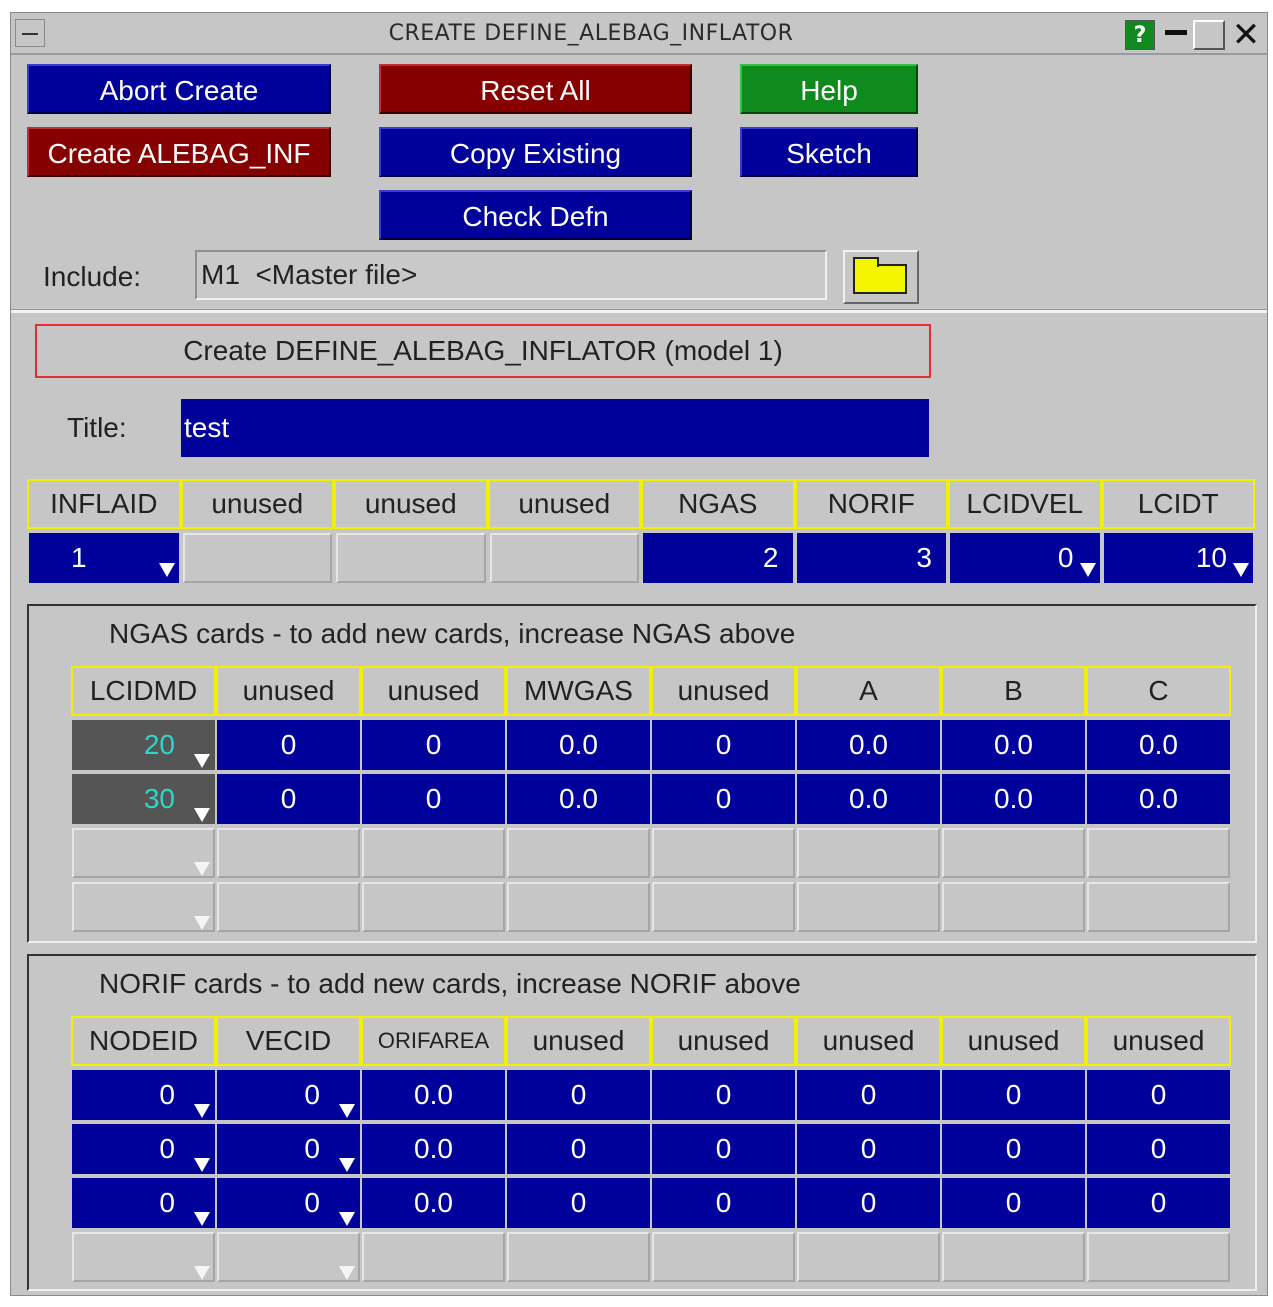  Describe the element at coordinates (1178, 504) in the screenshot. I see `card1-header: LCIDT` at that location.